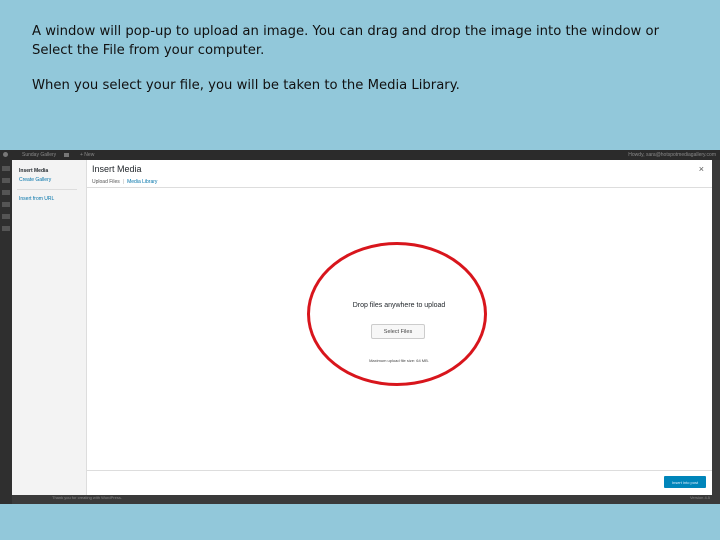  What do you see at coordinates (142, 182) in the screenshot?
I see `tab-media-library: Media Library` at bounding box center [142, 182].